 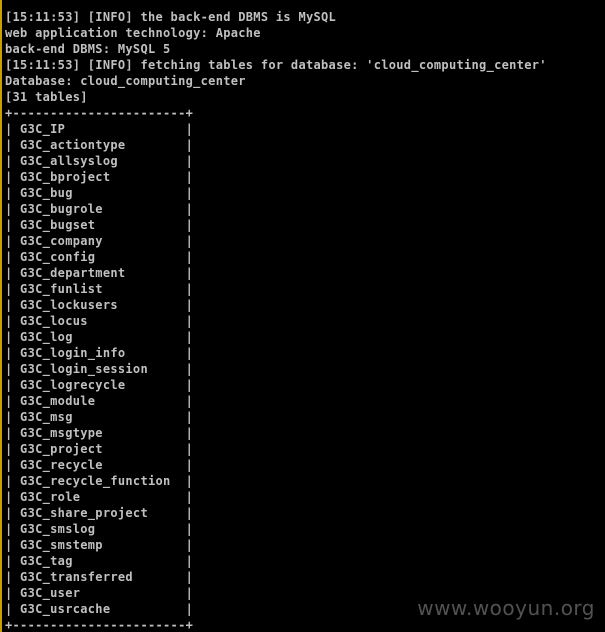 I want to click on table-row: | G3C_role |, so click(x=99, y=497).